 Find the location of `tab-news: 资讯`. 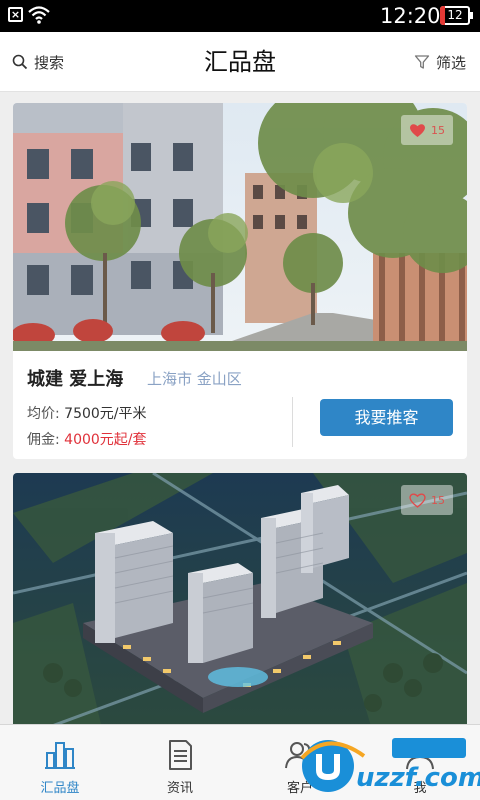

tab-news: 资讯 is located at coordinates (180, 762).